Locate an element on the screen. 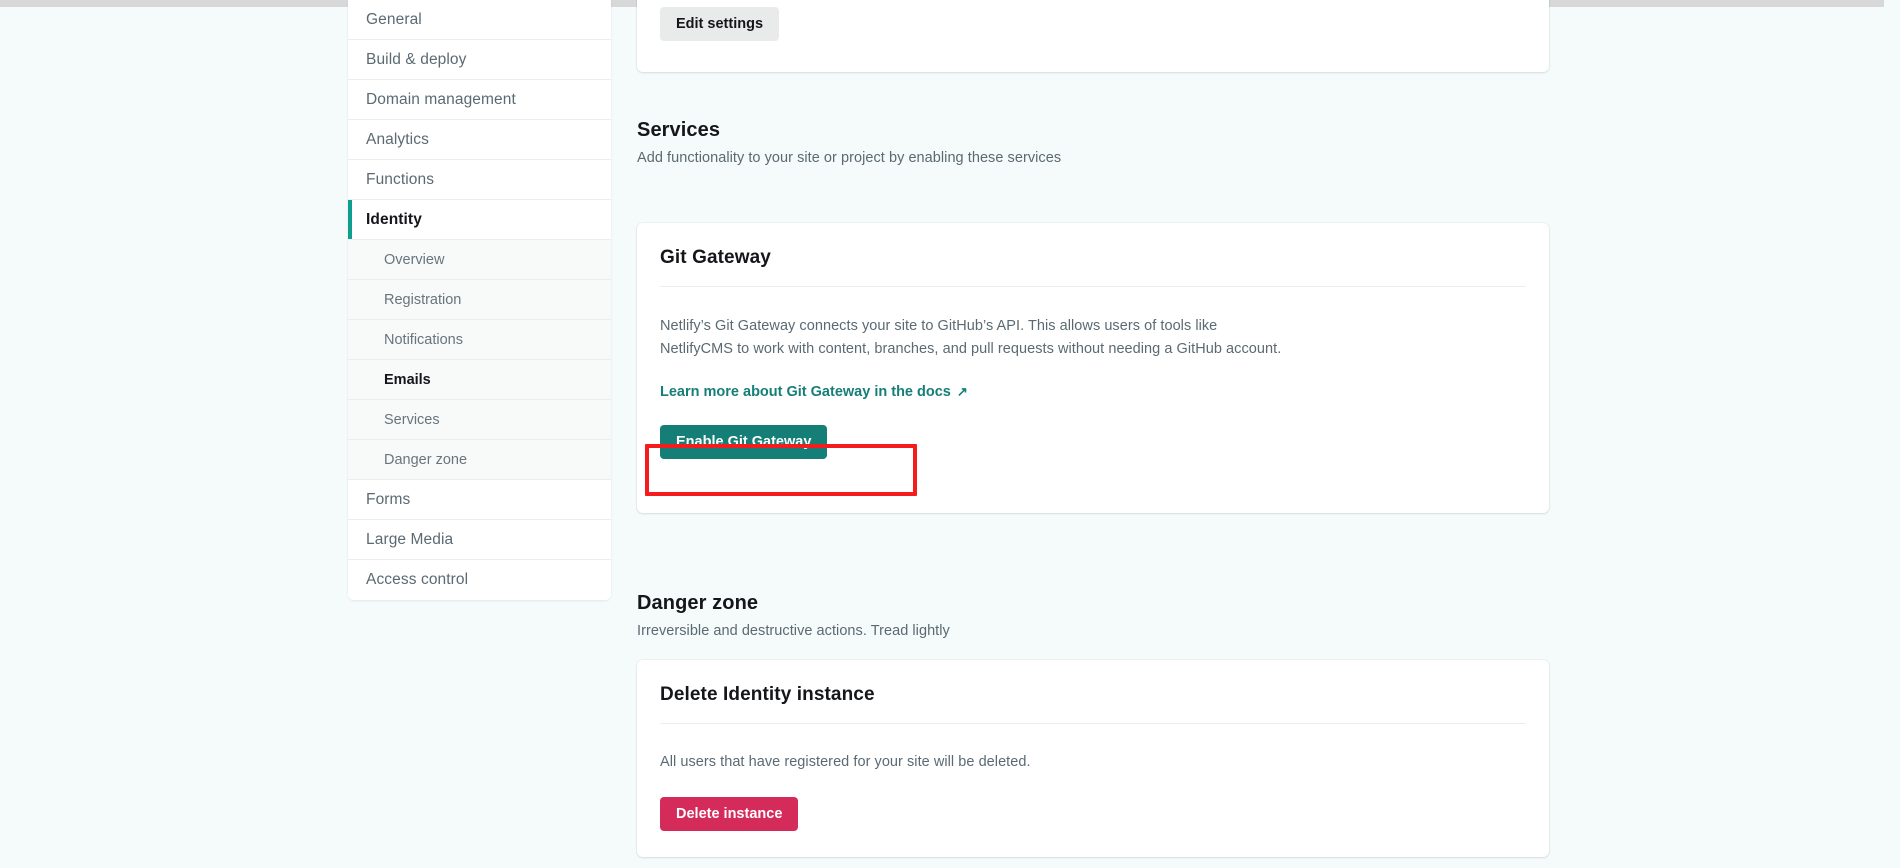  external-link-arrow-icon: ↗ is located at coordinates (962, 392).